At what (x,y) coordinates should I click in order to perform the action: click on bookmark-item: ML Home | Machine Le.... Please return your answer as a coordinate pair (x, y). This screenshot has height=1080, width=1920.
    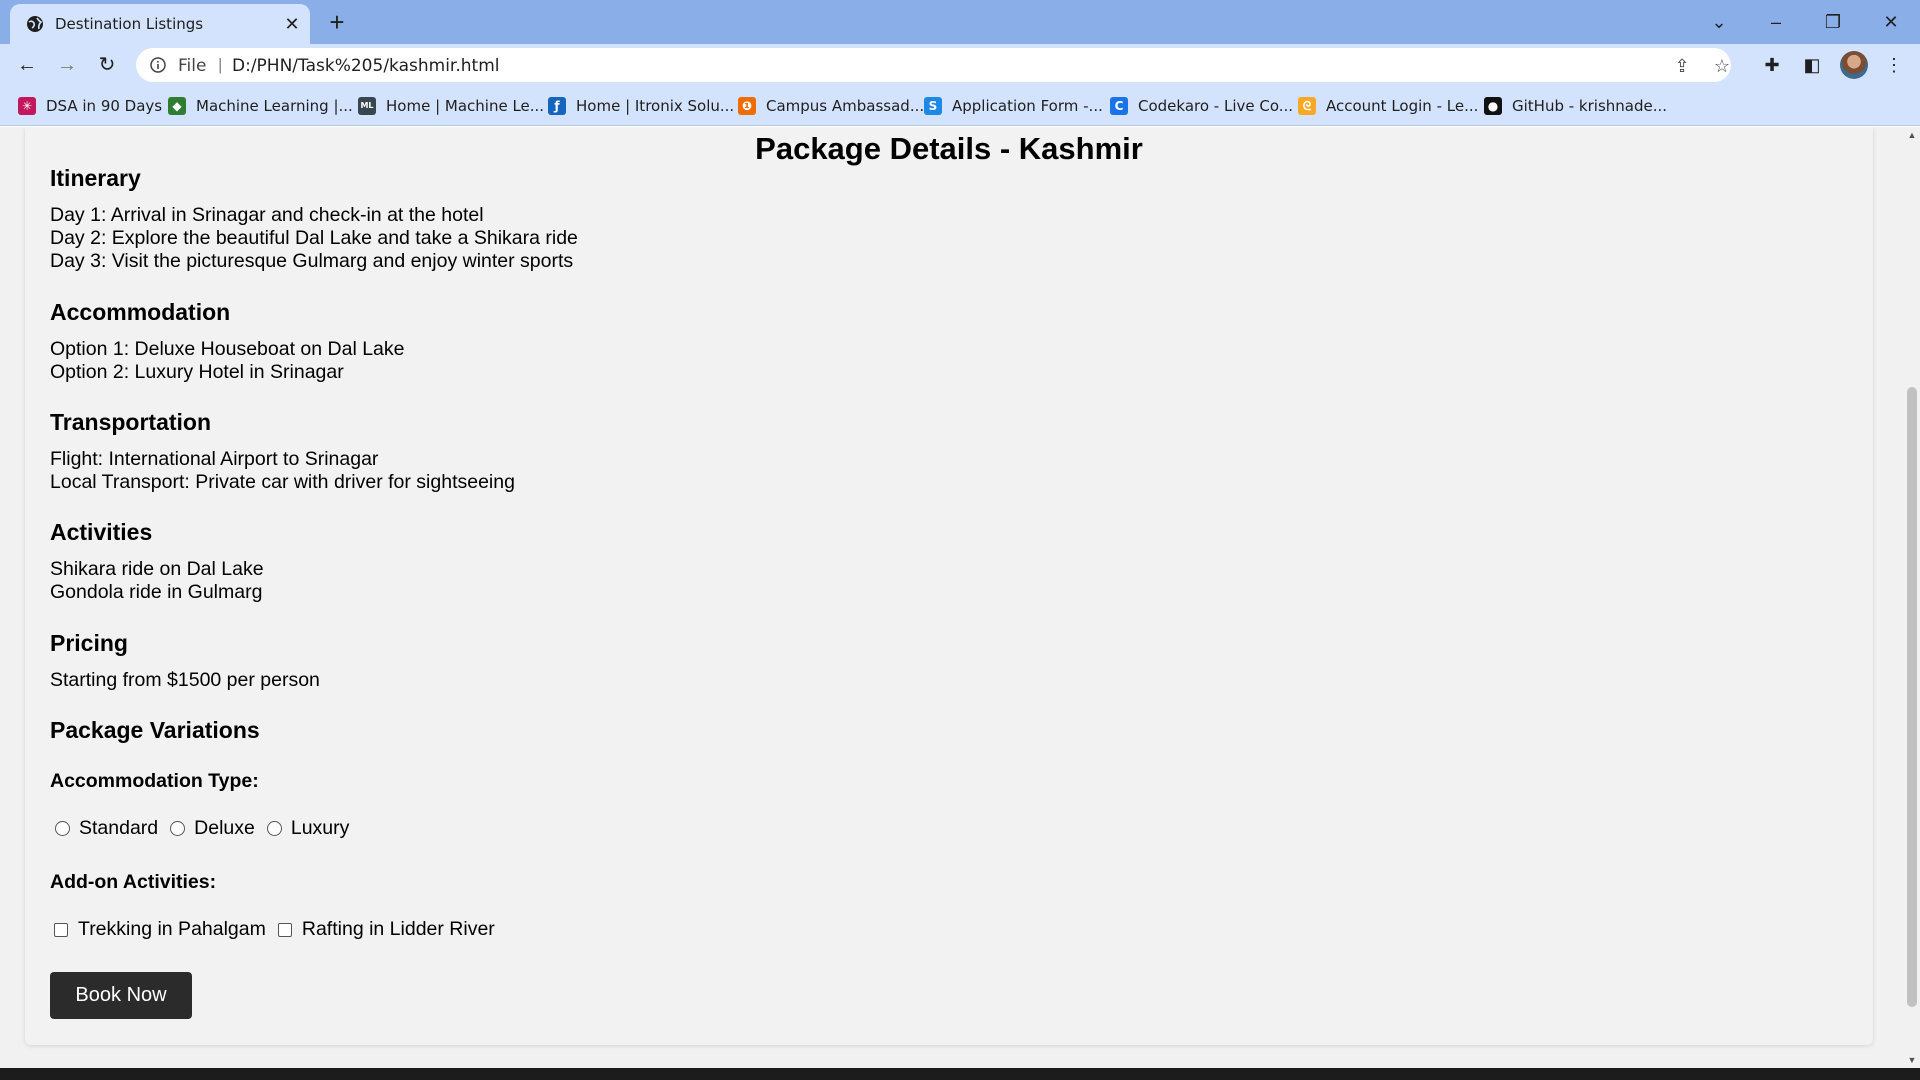
    Looking at the image, I should click on (451, 106).